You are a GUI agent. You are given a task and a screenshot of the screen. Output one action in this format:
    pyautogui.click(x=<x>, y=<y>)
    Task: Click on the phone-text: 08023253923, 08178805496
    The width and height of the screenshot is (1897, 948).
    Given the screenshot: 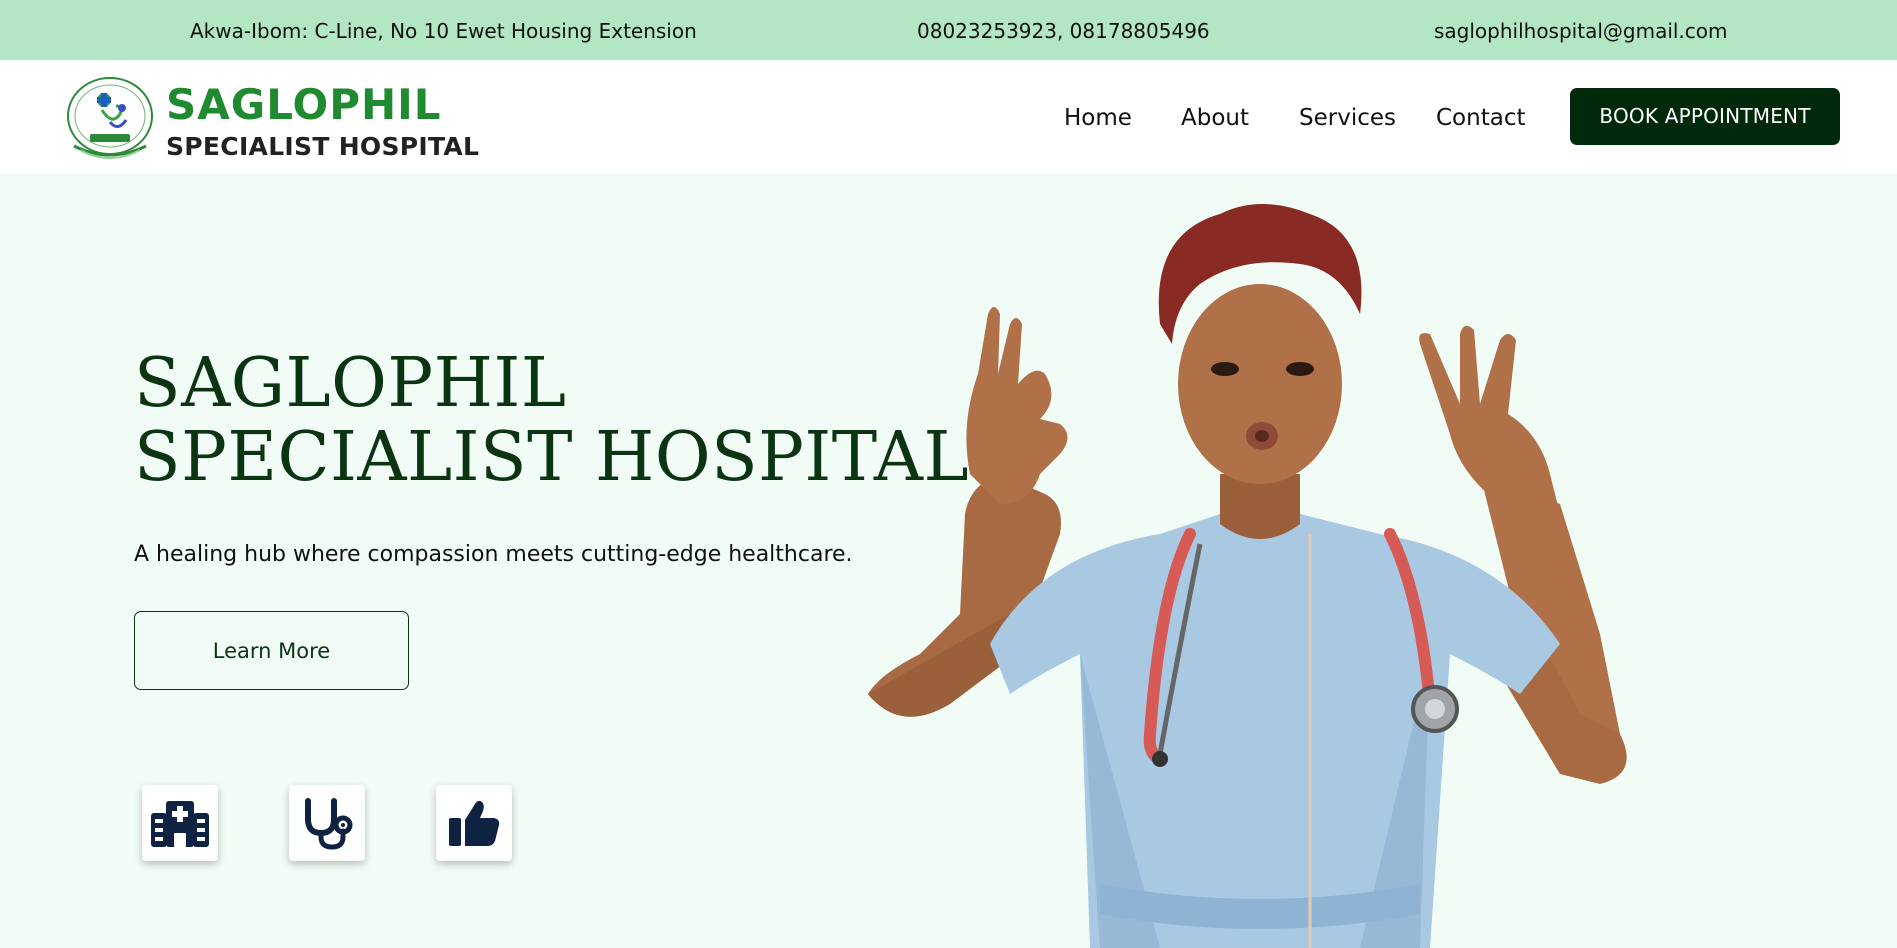 What is the action you would take?
    pyautogui.click(x=1063, y=30)
    